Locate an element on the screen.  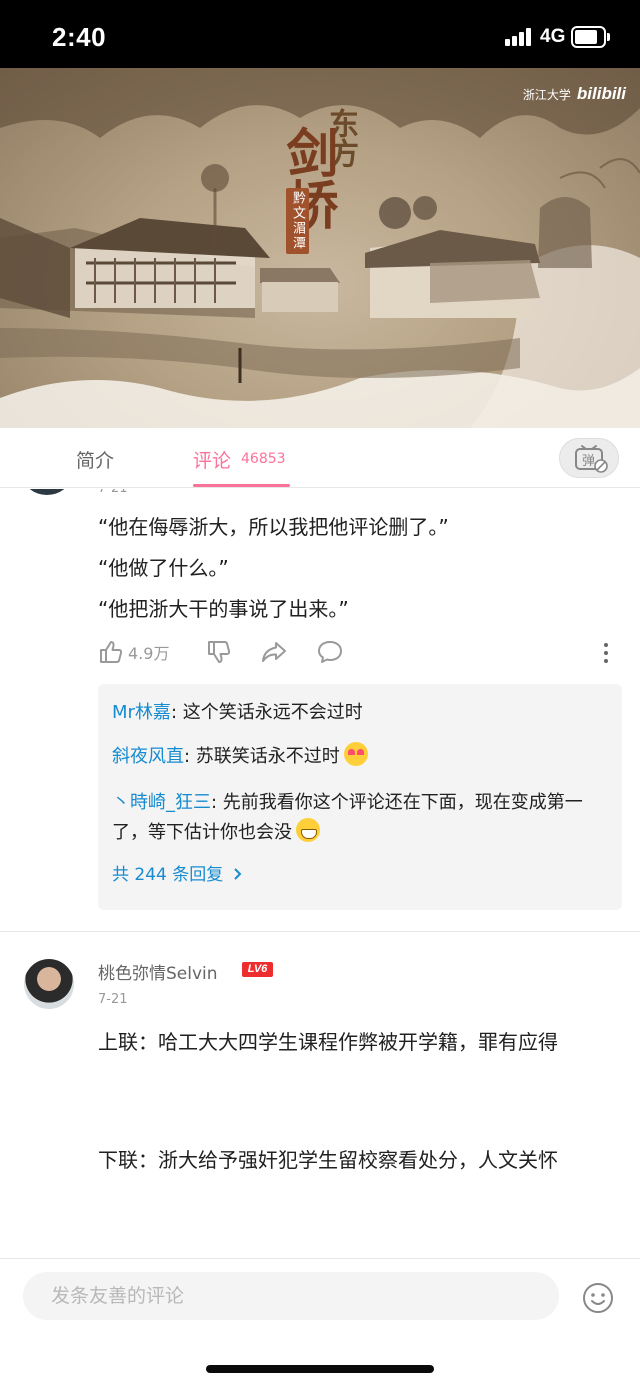
signal-icon is located at coordinates (520, 37).